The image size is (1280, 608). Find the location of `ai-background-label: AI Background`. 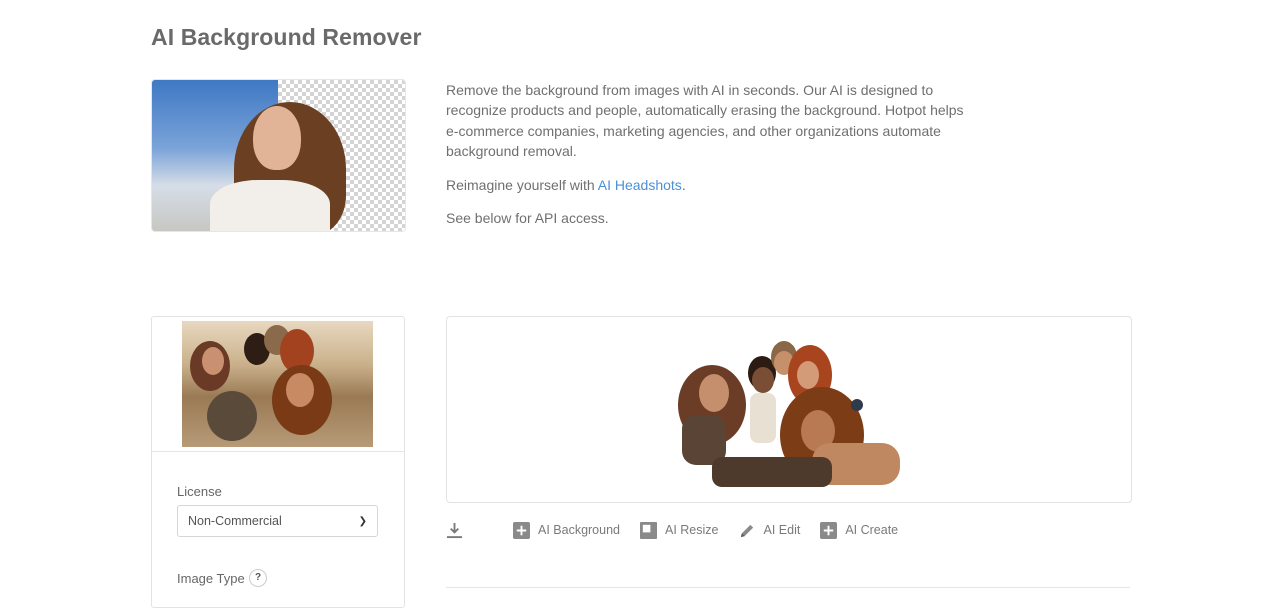

ai-background-label: AI Background is located at coordinates (579, 530).